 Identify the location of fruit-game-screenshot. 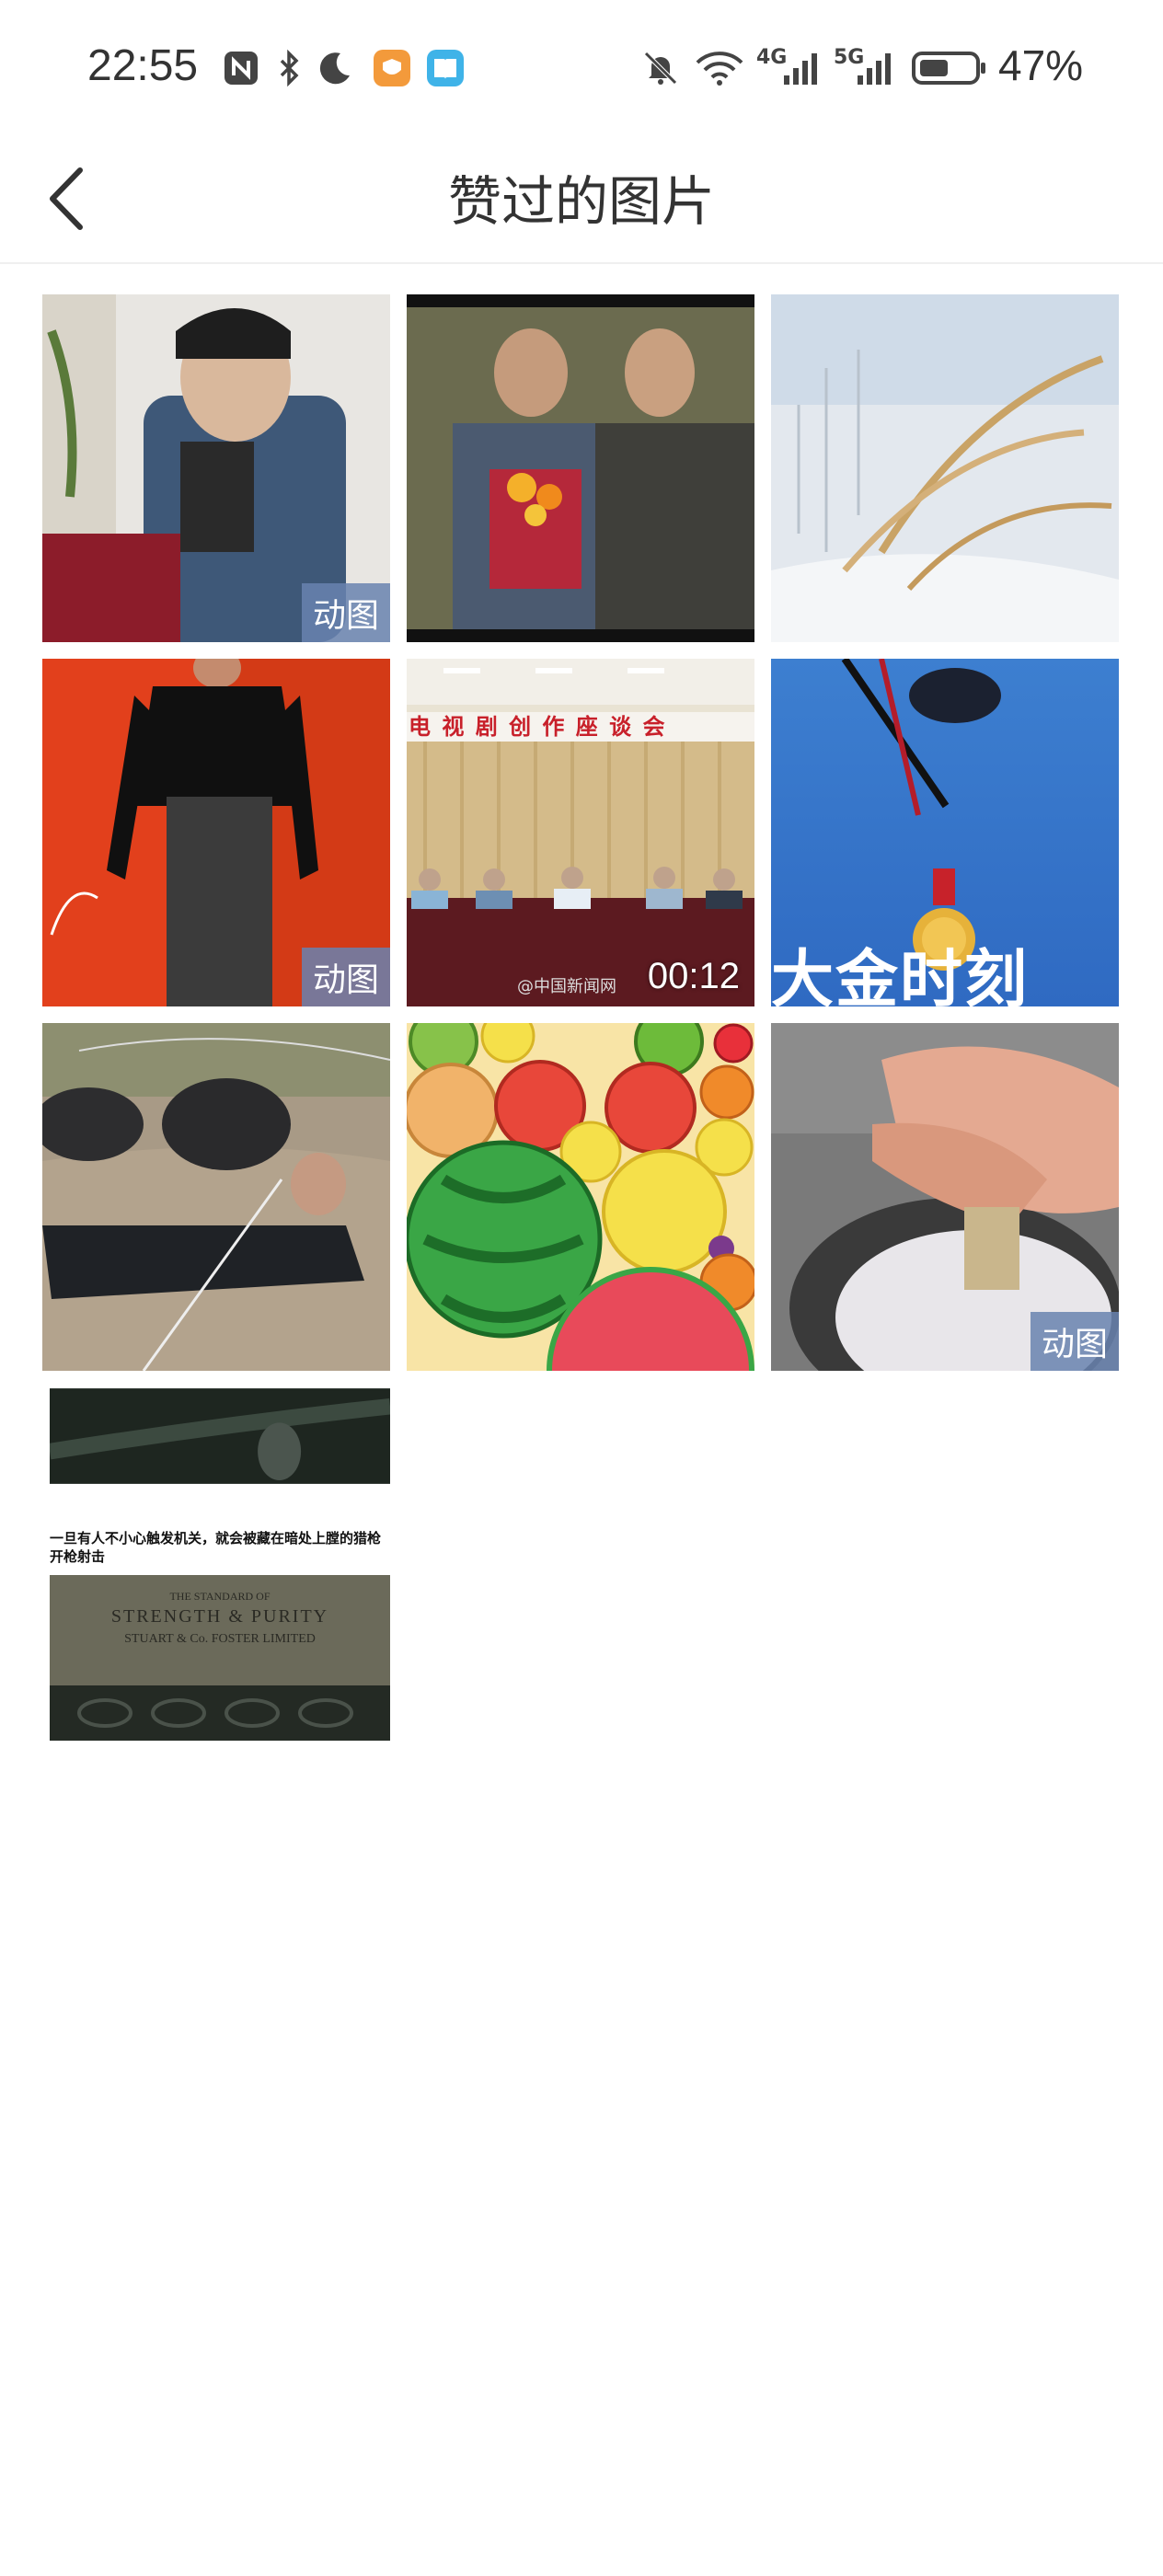
(581, 1197).